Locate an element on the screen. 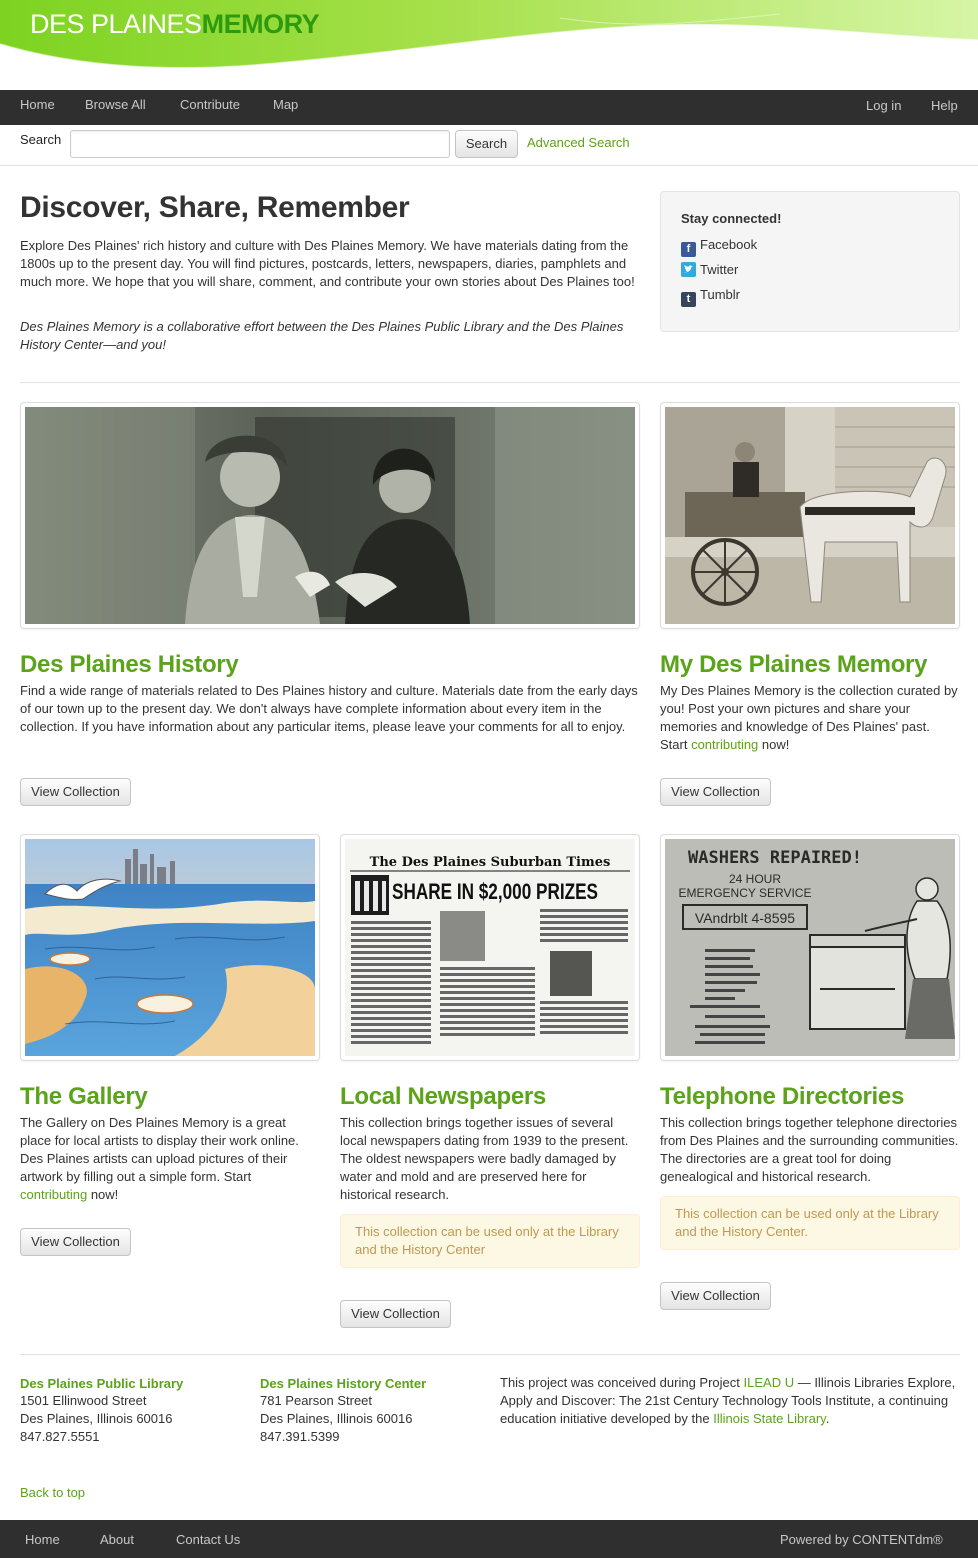 The image size is (978, 1558). history-collection-title: Des Plaines History is located at coordinates (129, 665).